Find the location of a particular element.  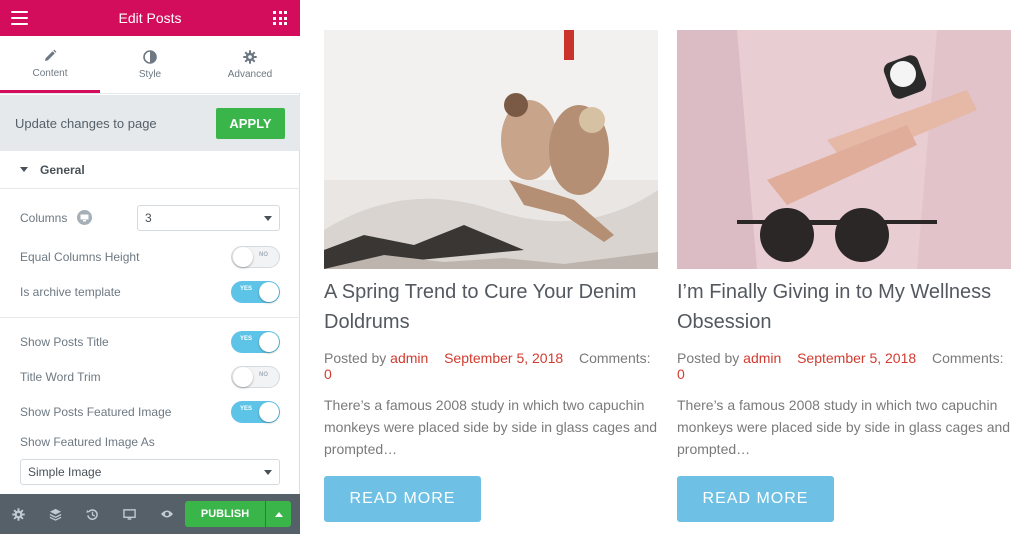

update-changes-bar: Update changes to page APPLY is located at coordinates (150, 123).